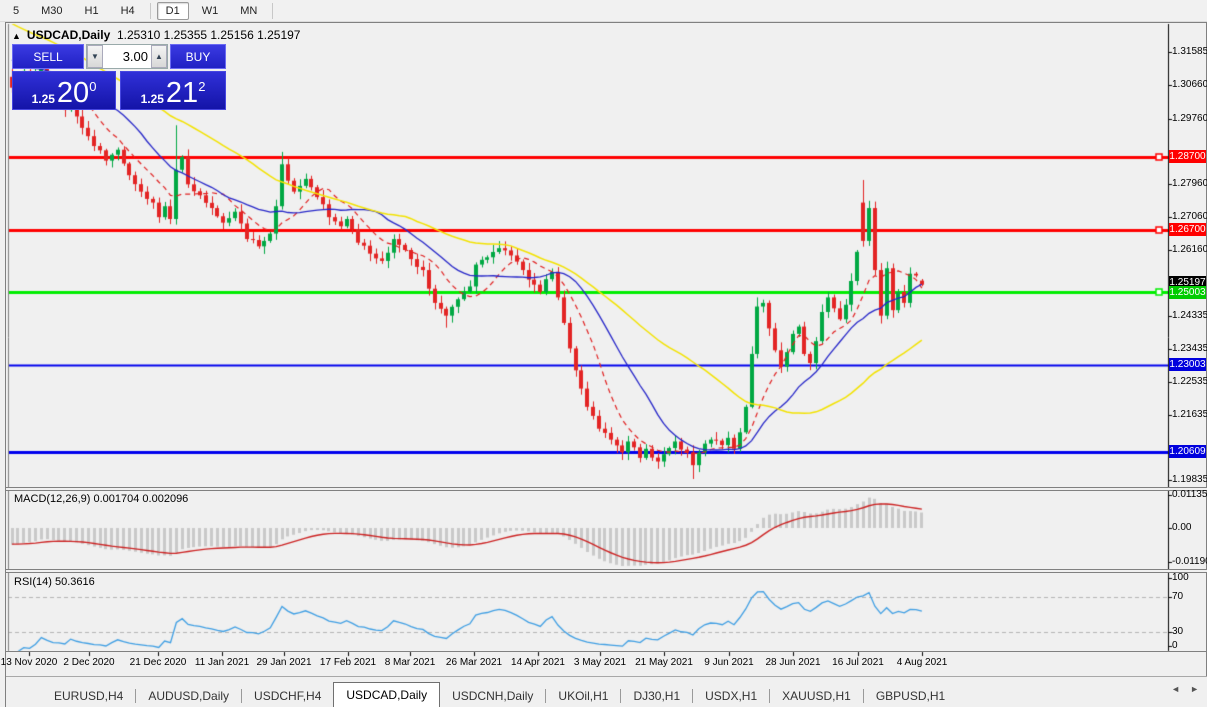 This screenshot has width=1207, height=707. I want to click on tab-xauusd: XAUUSD,H1, so click(816, 696).